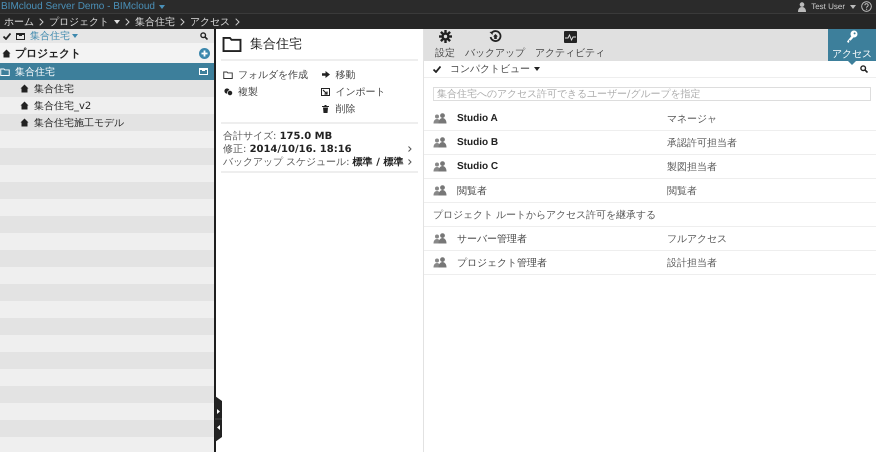 The height and width of the screenshot is (452, 876). Describe the element at coordinates (692, 167) in the screenshot. I see `role-label: 製図担当者` at that location.